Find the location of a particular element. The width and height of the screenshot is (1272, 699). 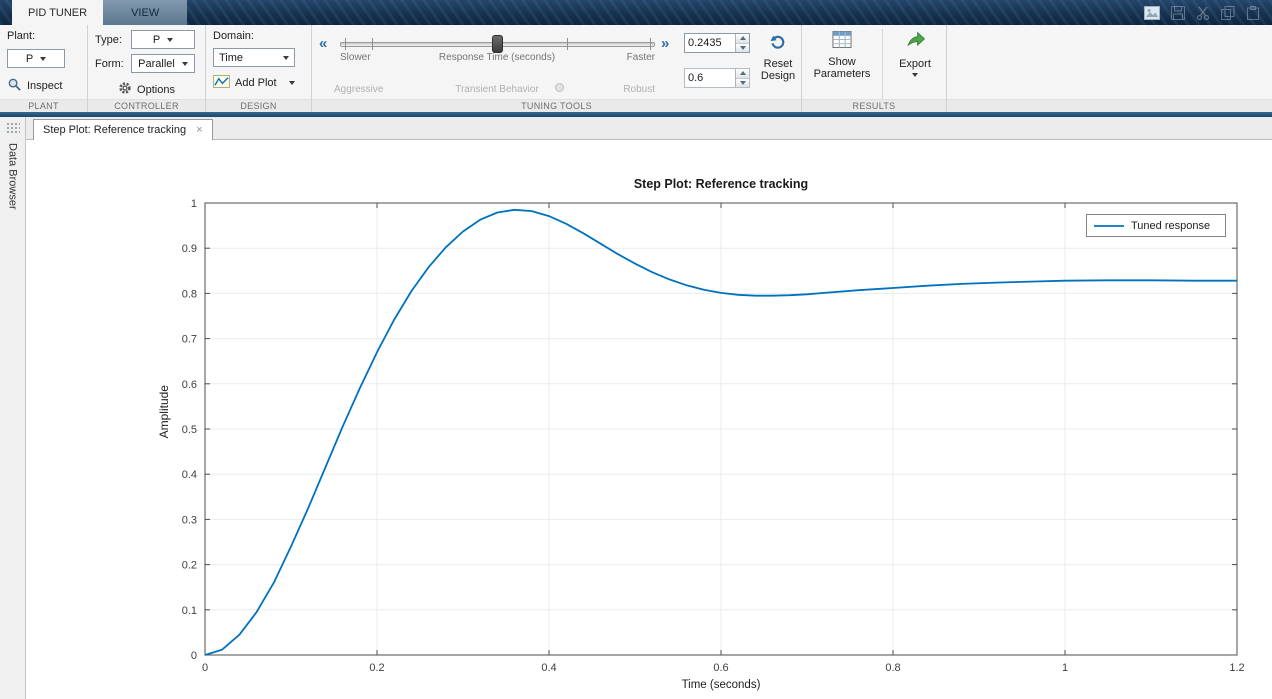

plant-section-label: PLANT is located at coordinates (43, 105).